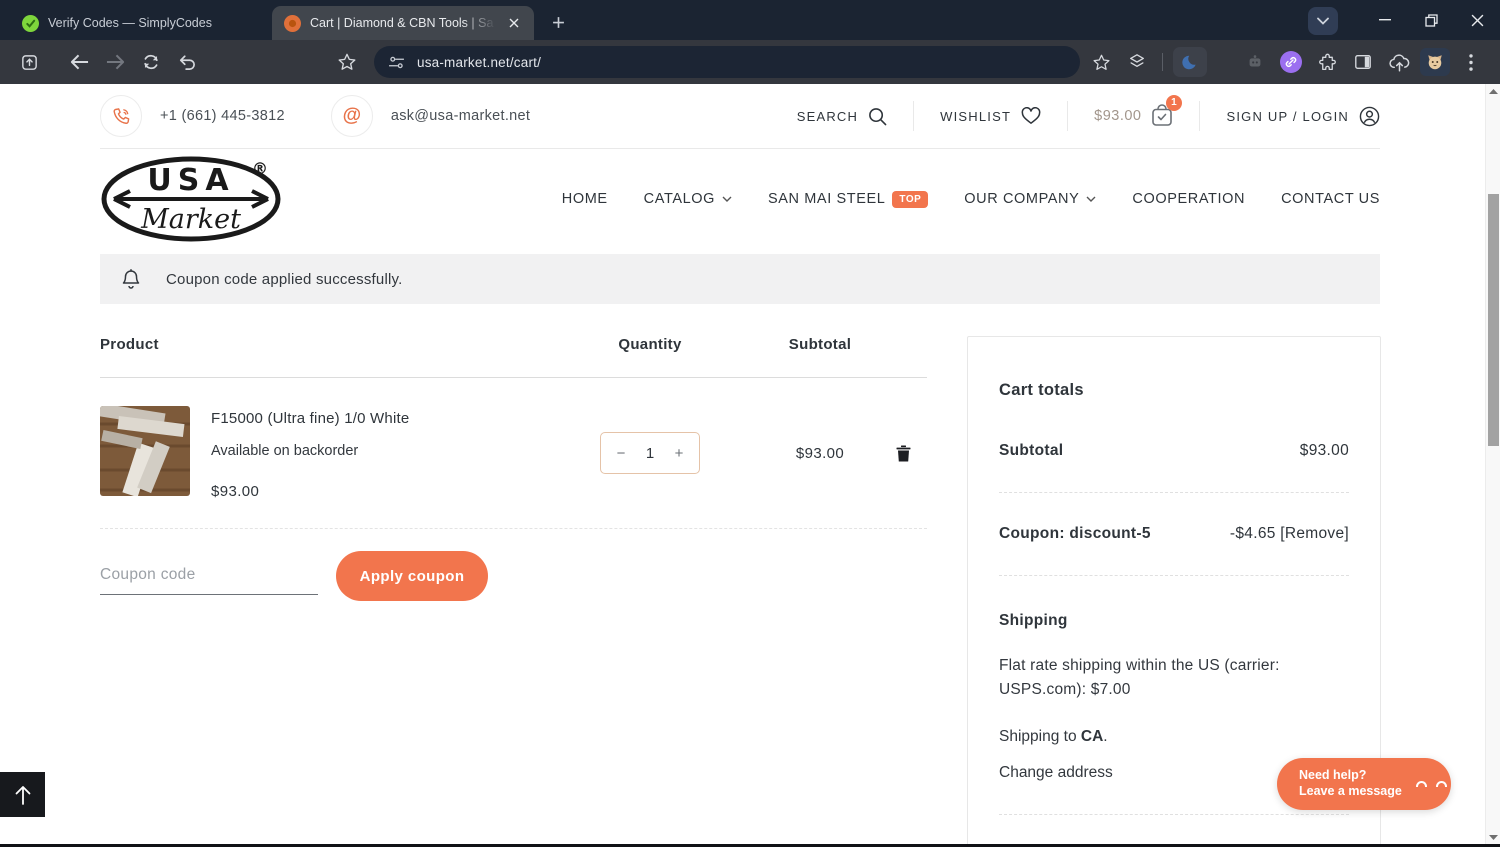  Describe the element at coordinates (1369, 116) in the screenshot. I see `user-icon` at that location.